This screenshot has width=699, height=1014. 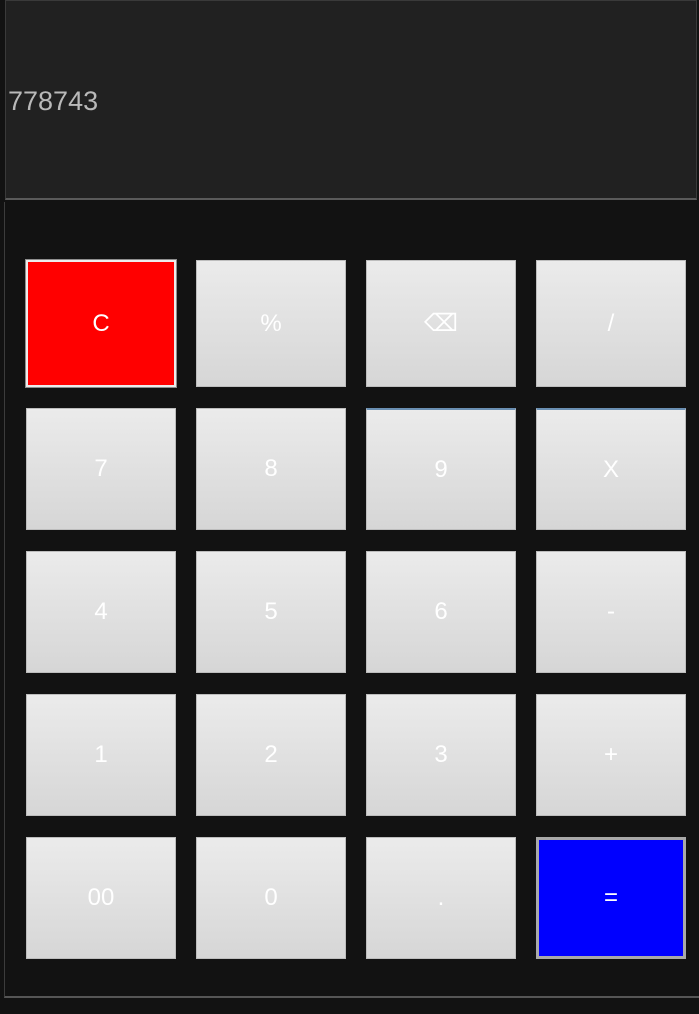 What do you see at coordinates (271, 323) in the screenshot?
I see `percent-button: %` at bounding box center [271, 323].